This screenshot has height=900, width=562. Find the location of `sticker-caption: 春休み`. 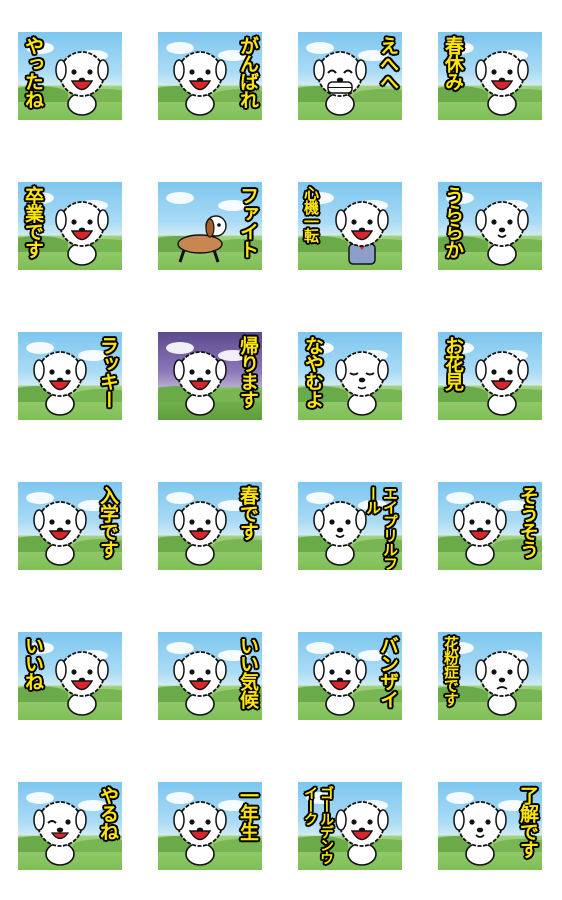

sticker-caption: 春休み is located at coordinates (453, 63).